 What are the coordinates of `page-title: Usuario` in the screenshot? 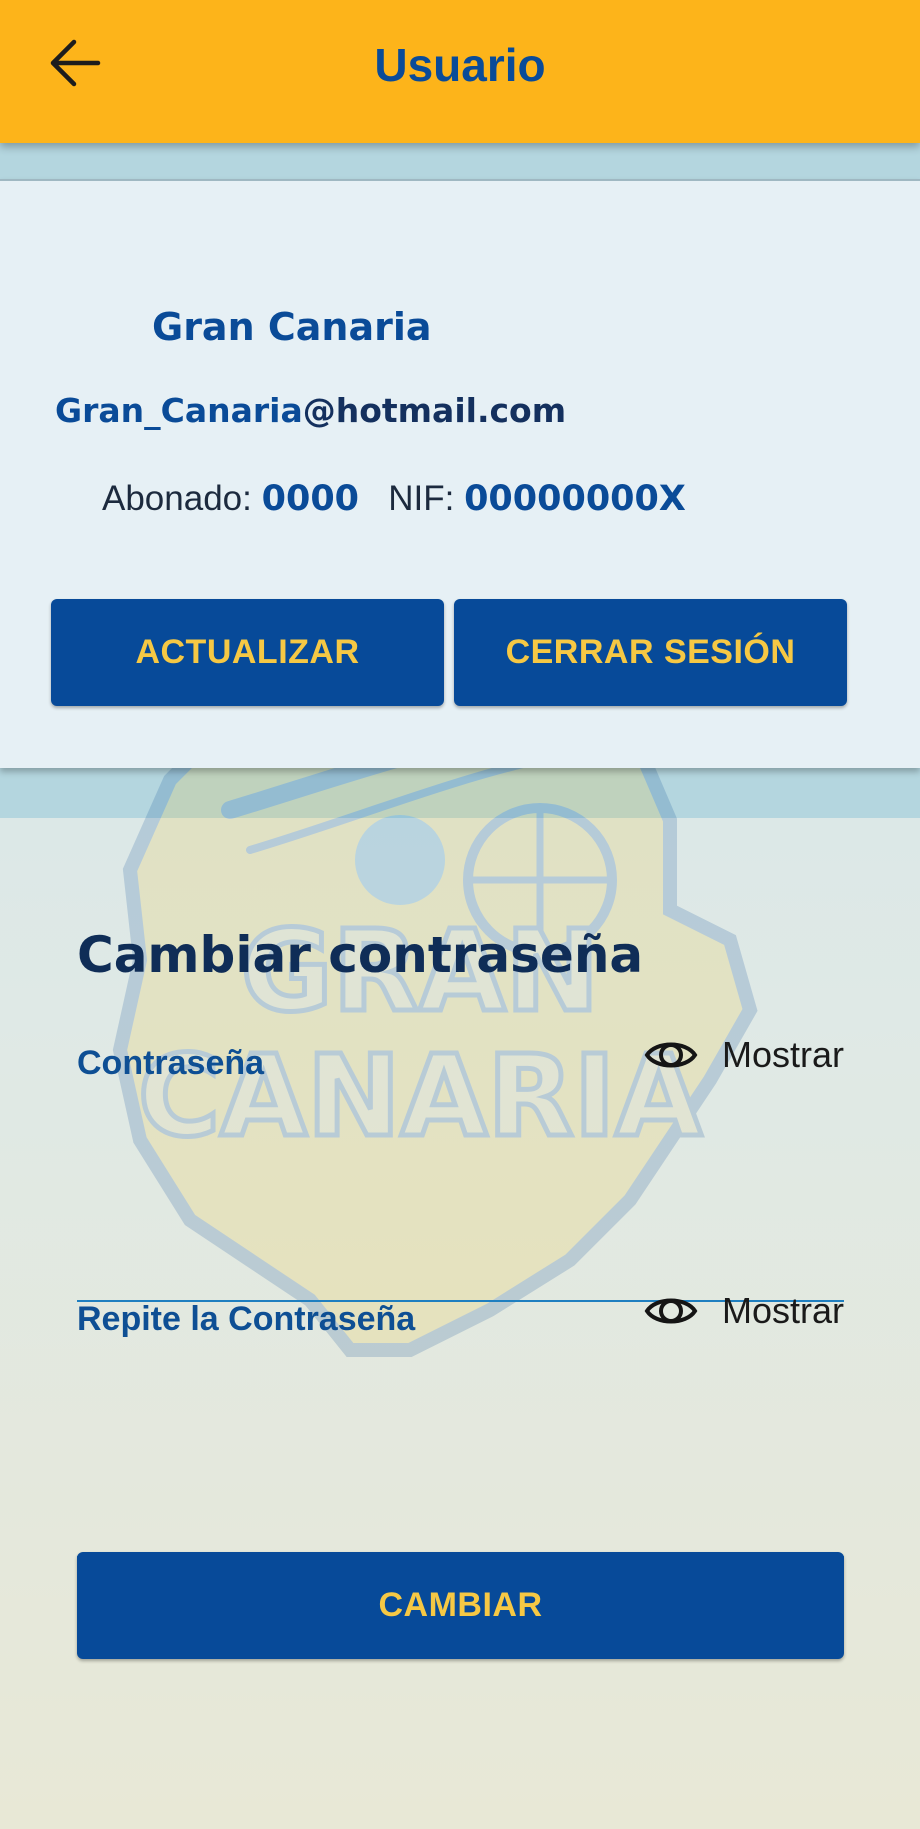 It's located at (460, 65).